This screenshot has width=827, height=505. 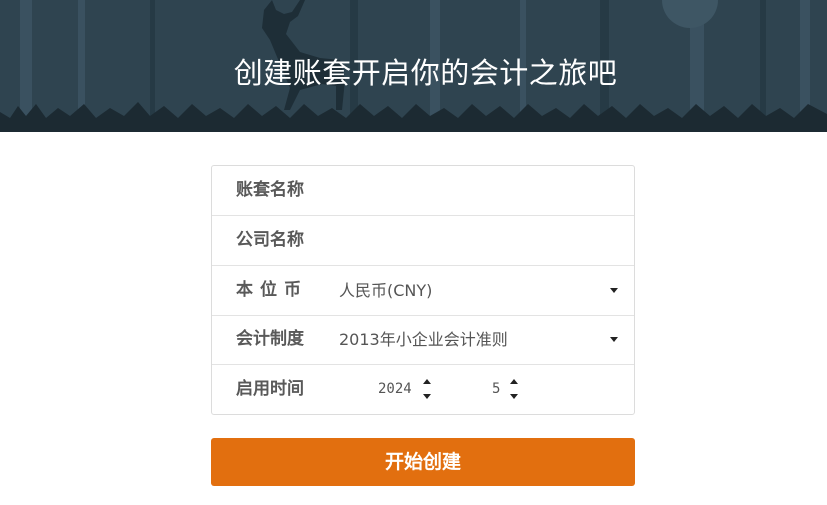 What do you see at coordinates (270, 240) in the screenshot?
I see `company-name-field: 公司名称` at bounding box center [270, 240].